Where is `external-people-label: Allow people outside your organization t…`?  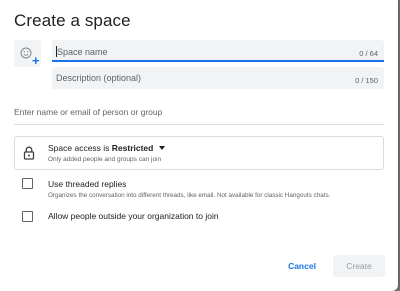
external-people-label: Allow people outside your organization t… is located at coordinates (133, 216).